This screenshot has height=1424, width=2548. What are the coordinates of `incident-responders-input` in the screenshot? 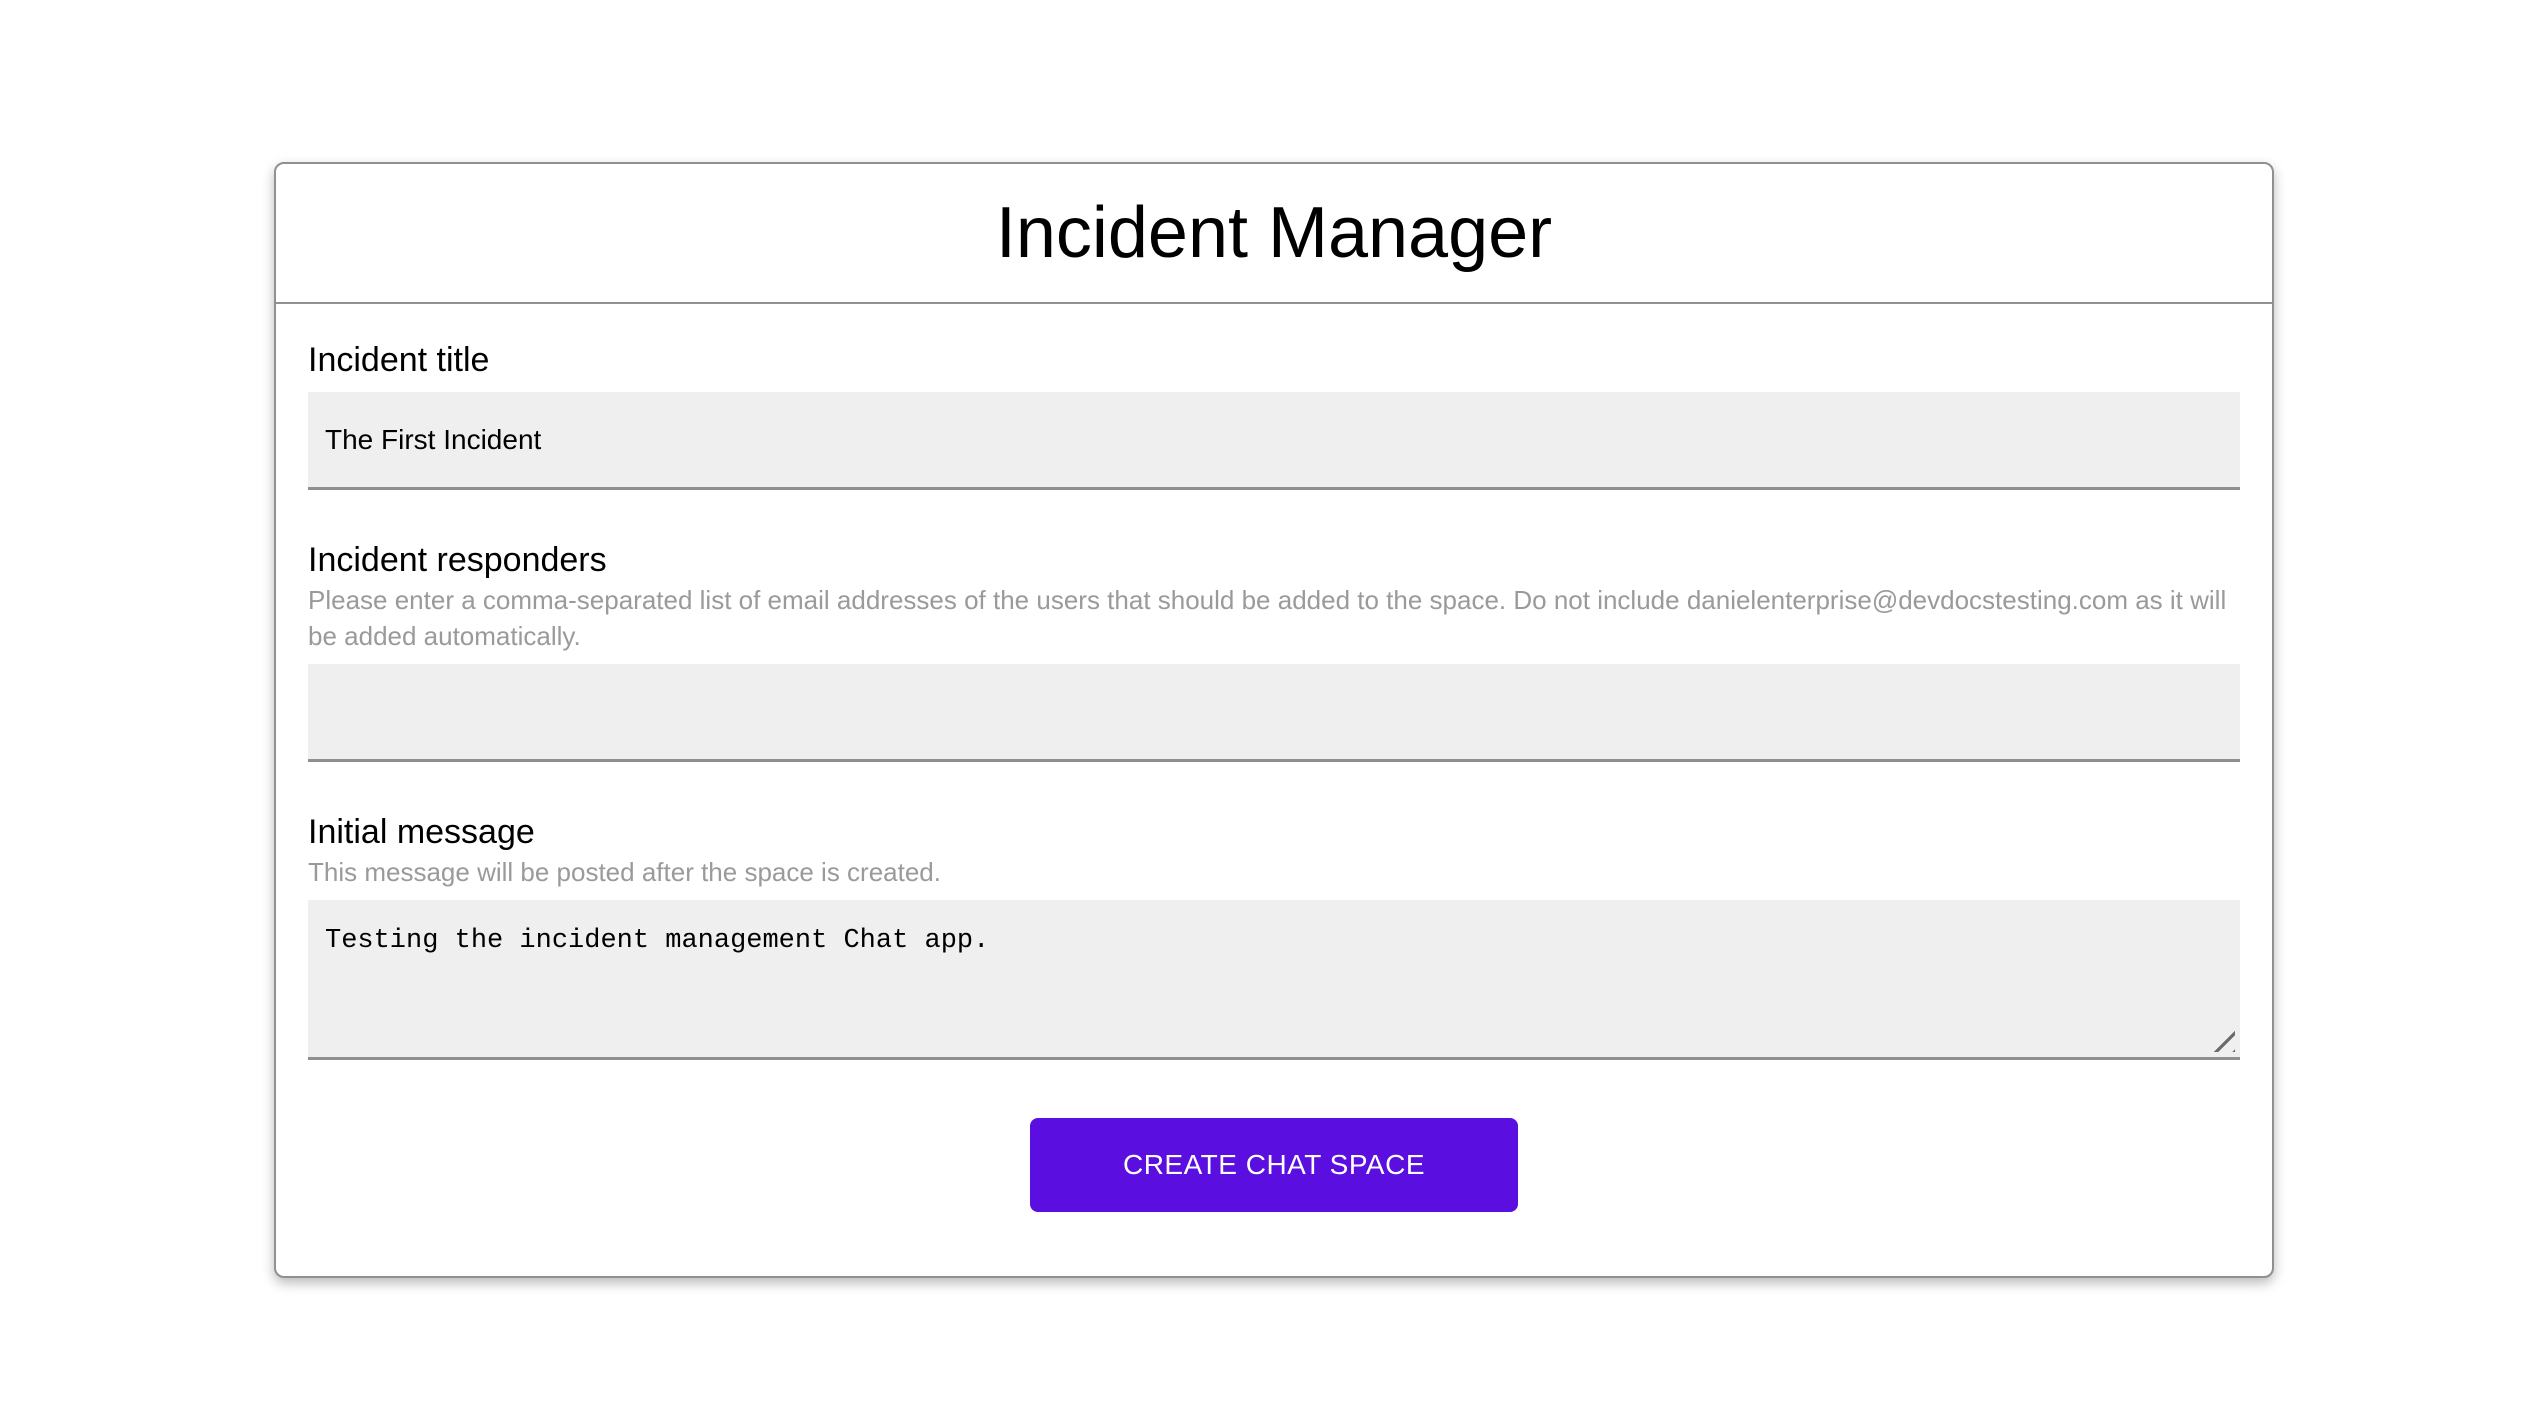 It's located at (1274, 713).